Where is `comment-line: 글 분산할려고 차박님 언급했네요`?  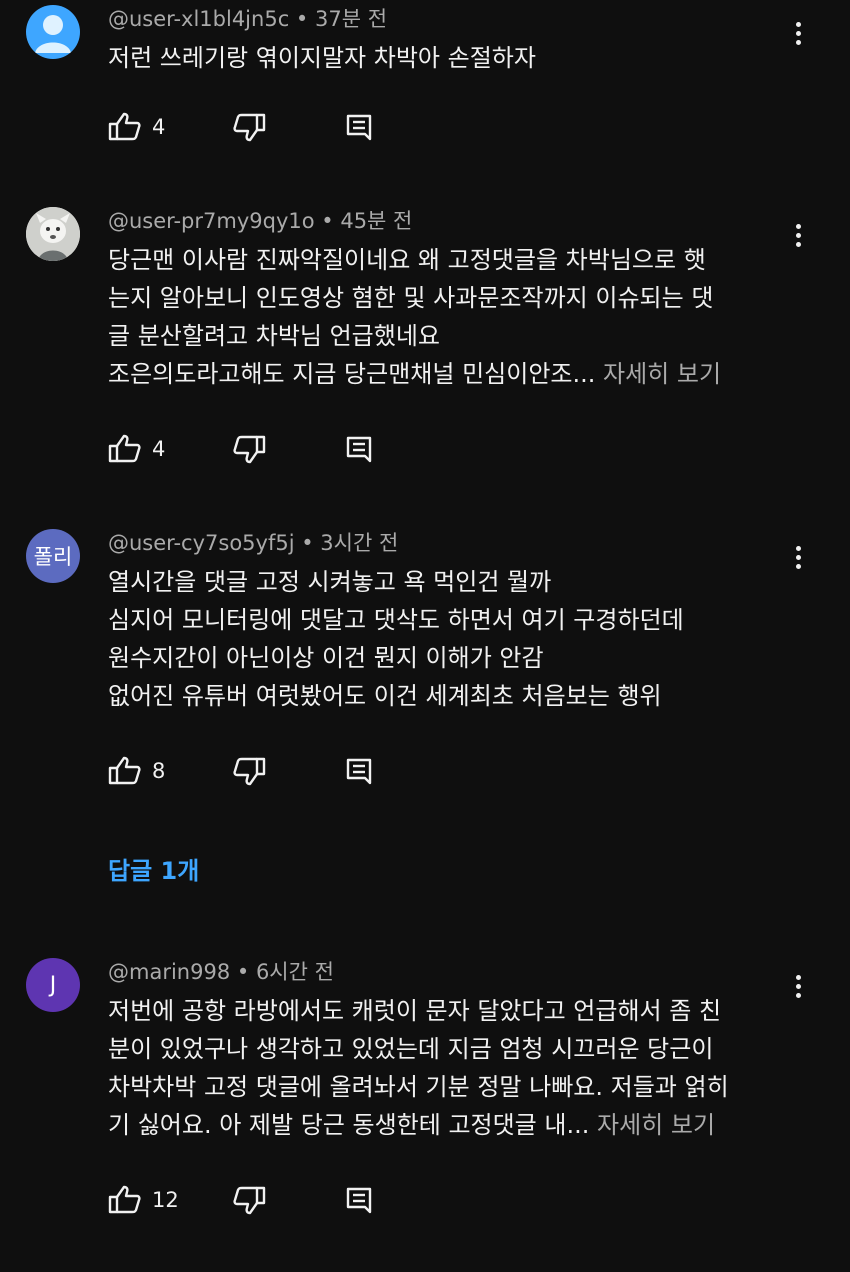 comment-line: 글 분산할려고 차박님 언급했네요 is located at coordinates (274, 336).